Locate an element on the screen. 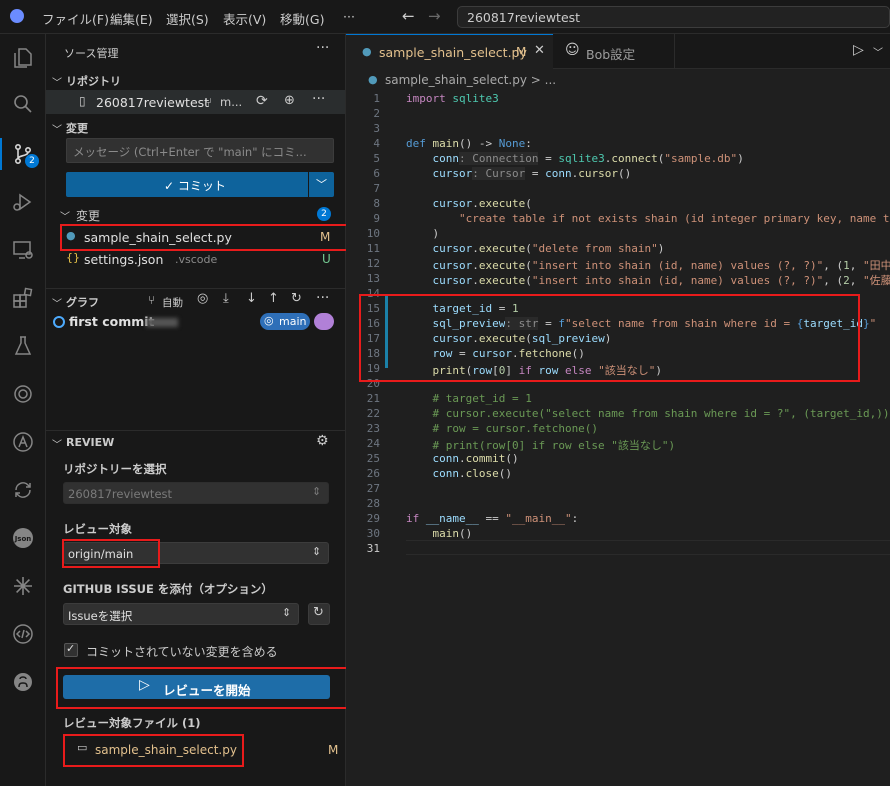  back-arrow-icon: ← is located at coordinates (408, 16).